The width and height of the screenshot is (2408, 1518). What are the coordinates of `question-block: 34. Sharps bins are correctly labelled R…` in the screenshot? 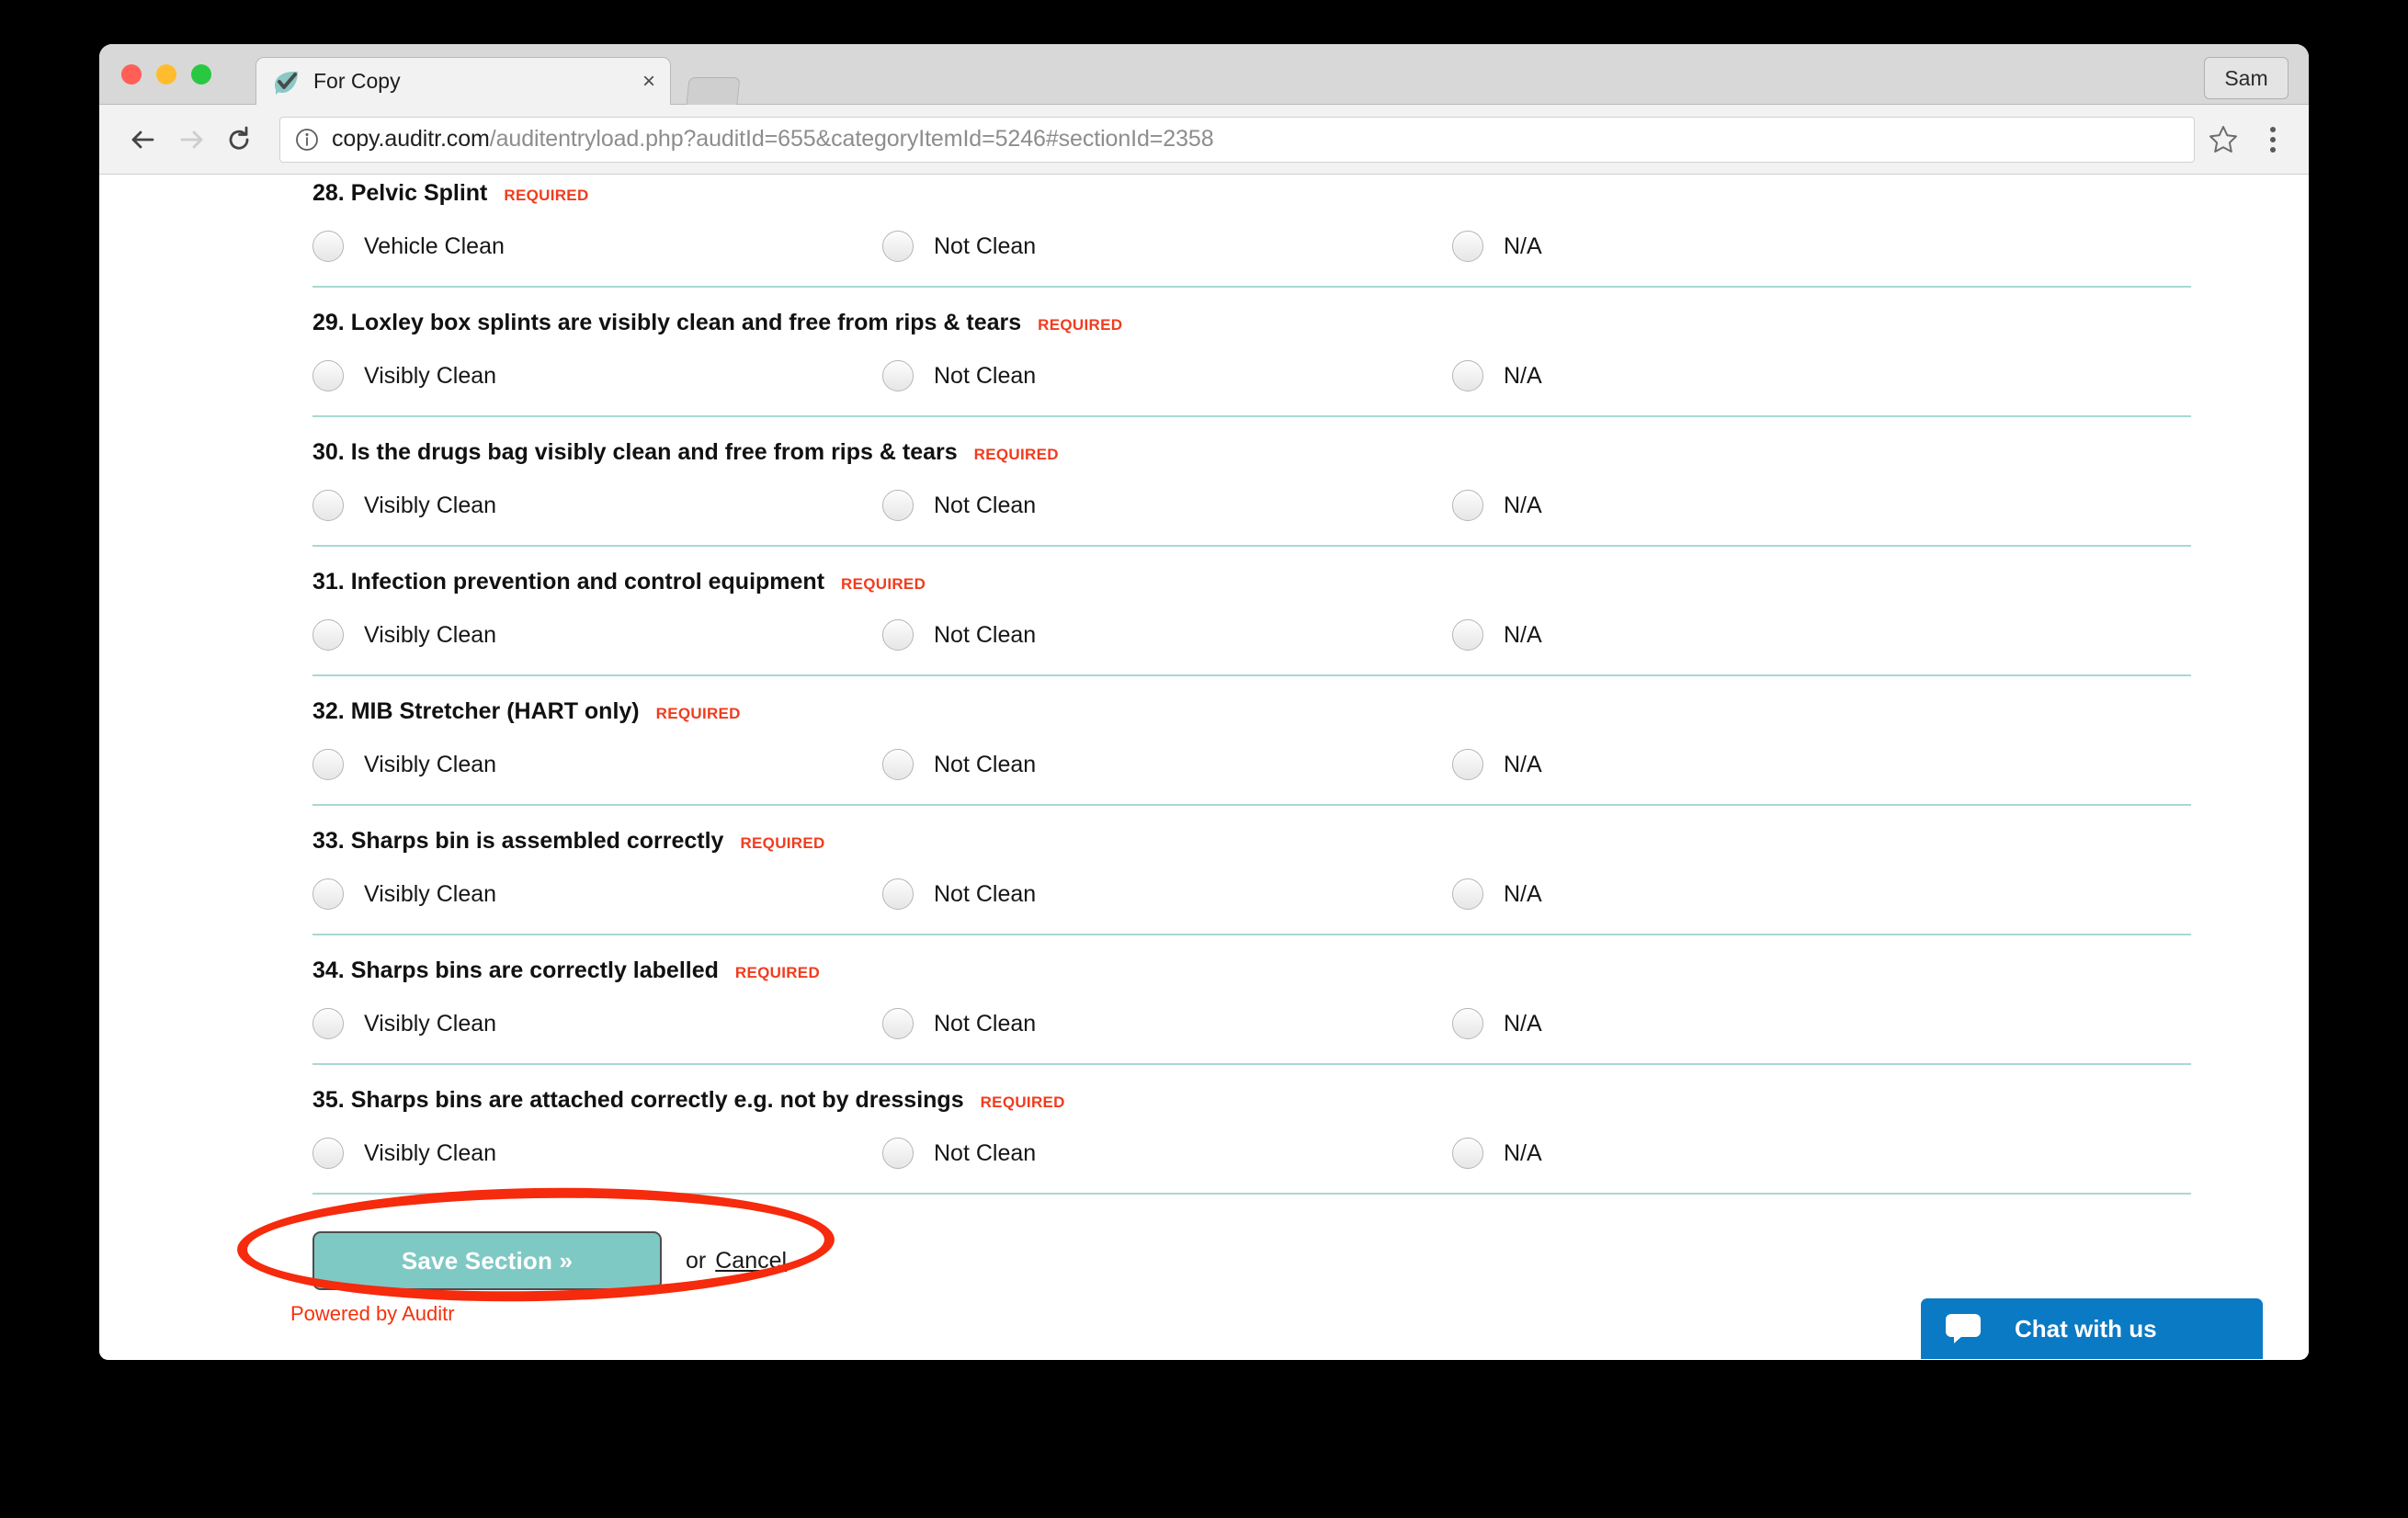 It's located at (1251, 1000).